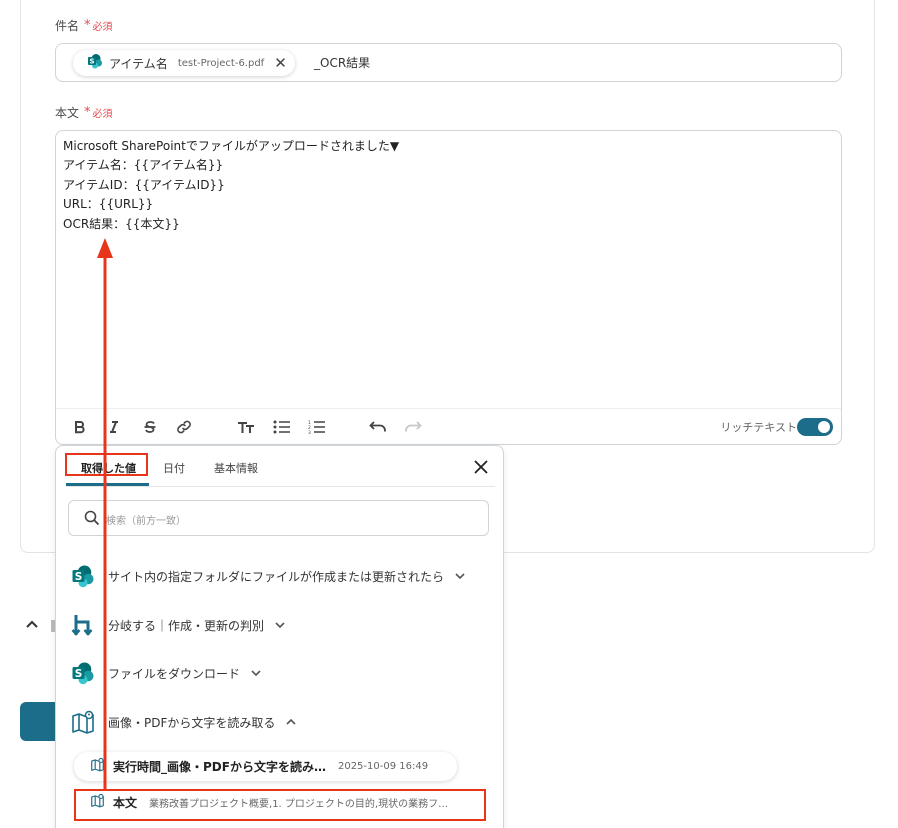 This screenshot has height=828, width=898. I want to click on annotation-arrow, so click(105, 514).